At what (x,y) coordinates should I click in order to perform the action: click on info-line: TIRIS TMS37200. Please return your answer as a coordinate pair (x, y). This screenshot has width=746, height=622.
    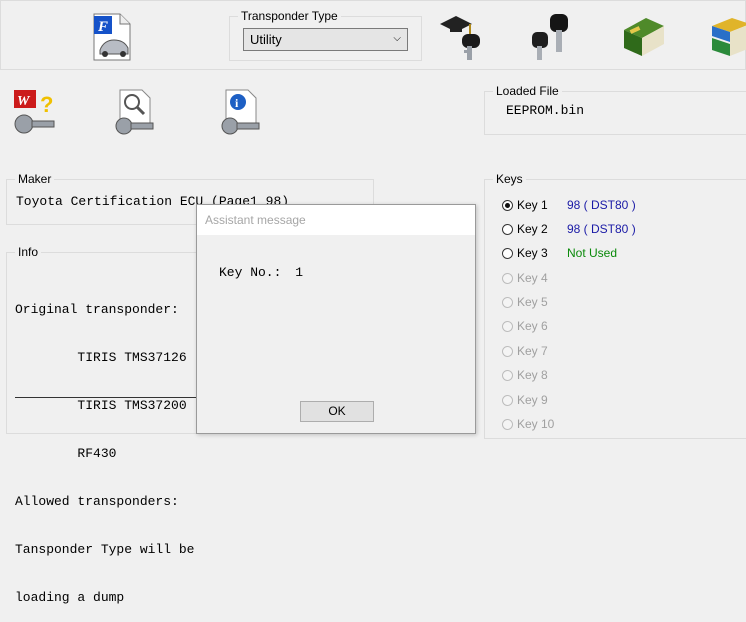
    Looking at the image, I should click on (101, 405).